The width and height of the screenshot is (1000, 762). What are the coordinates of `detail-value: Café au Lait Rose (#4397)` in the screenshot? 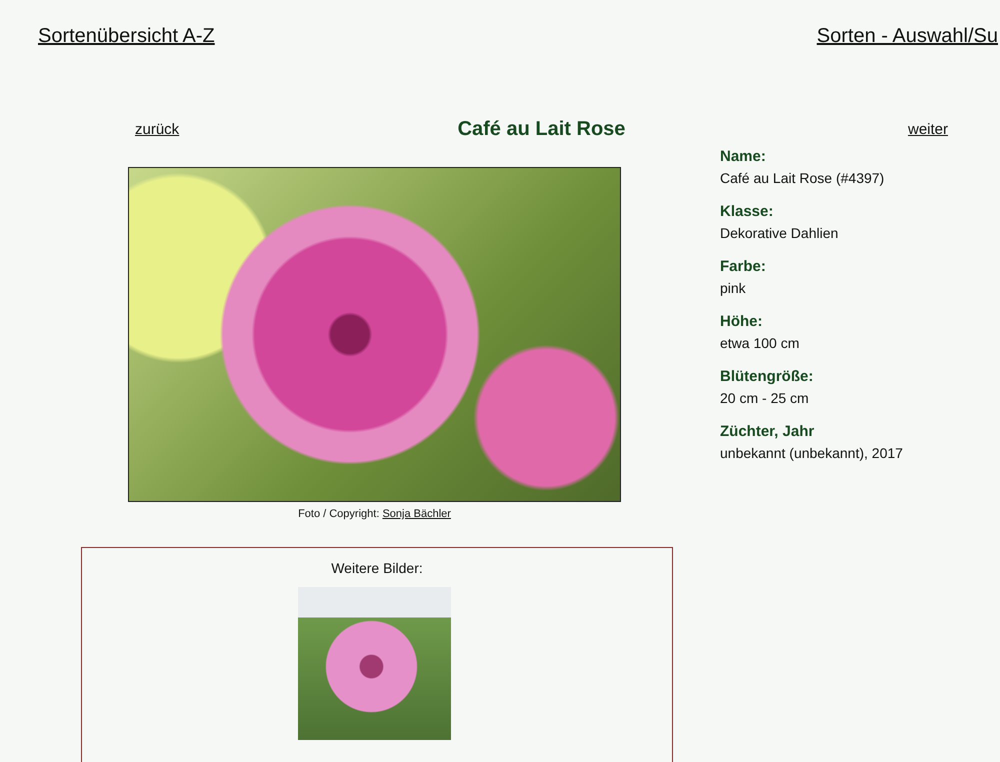 It's located at (803, 178).